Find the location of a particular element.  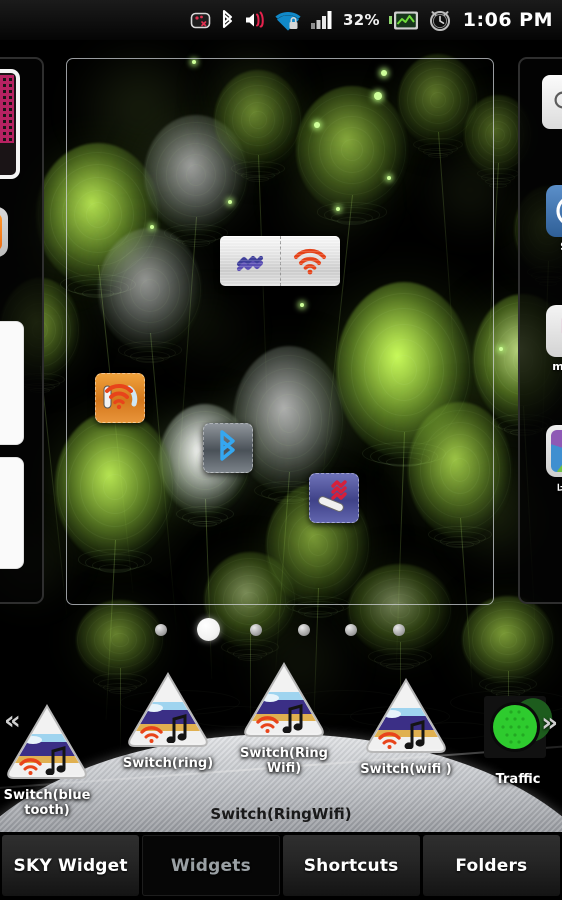

carousel-item-1-label: Switch(ring) is located at coordinates (168, 763).